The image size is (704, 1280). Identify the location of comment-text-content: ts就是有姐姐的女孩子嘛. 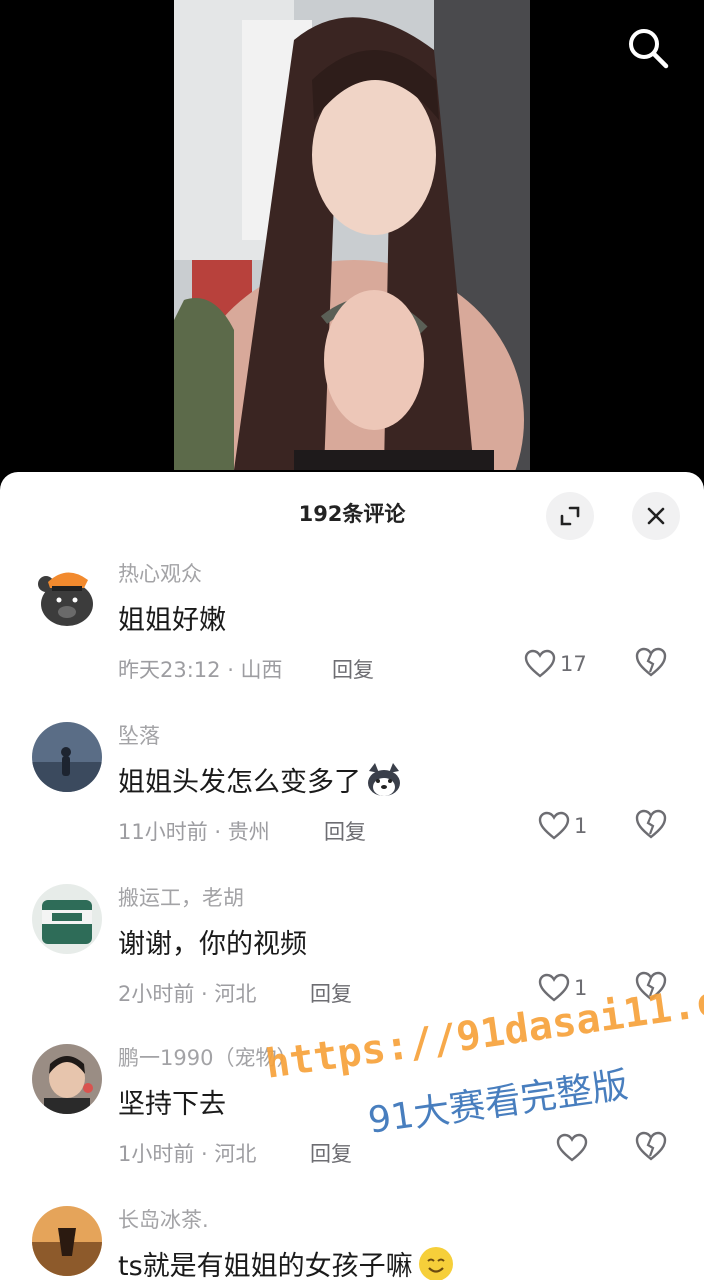
(265, 1265).